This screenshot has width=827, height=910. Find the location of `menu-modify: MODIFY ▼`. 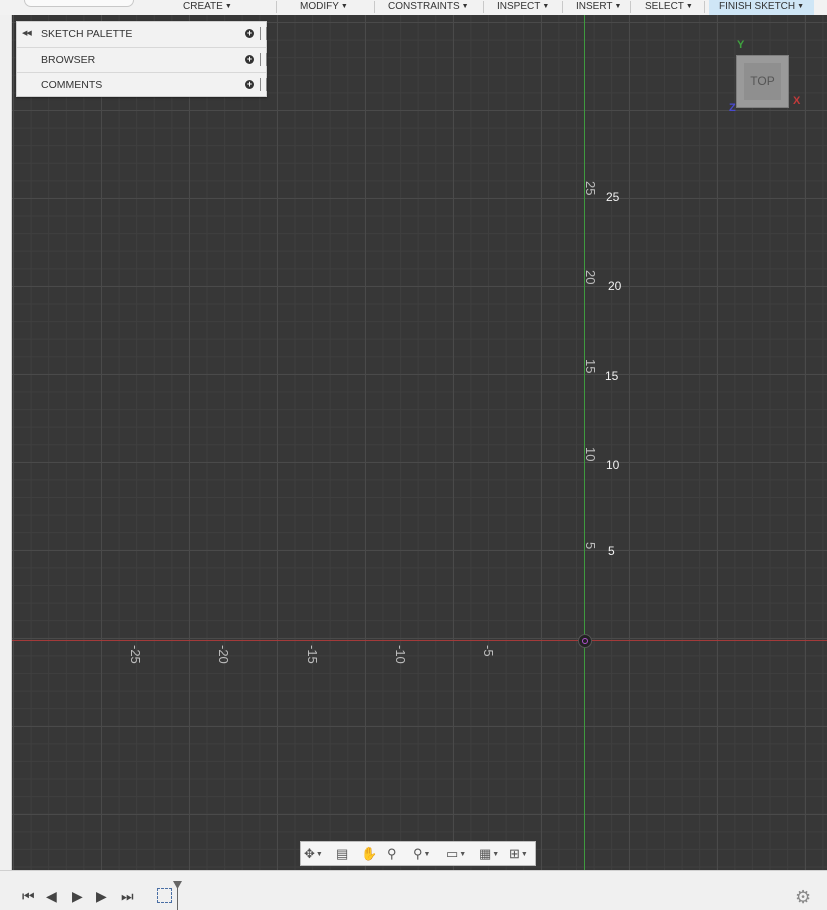

menu-modify: MODIFY ▼ is located at coordinates (324, 7).